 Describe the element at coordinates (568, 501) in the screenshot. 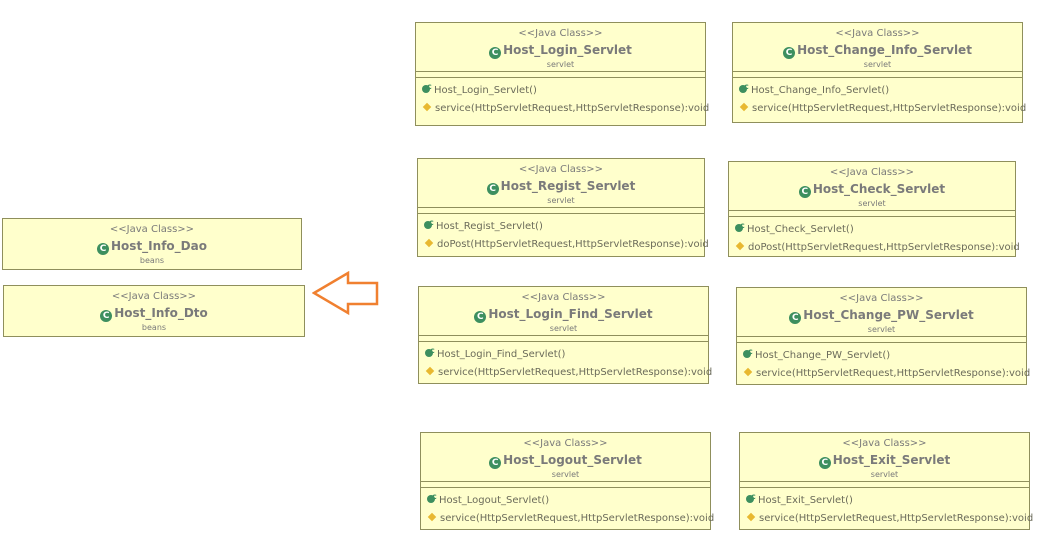

I see `constructor-row: c Host_Logout_Servlet()` at that location.